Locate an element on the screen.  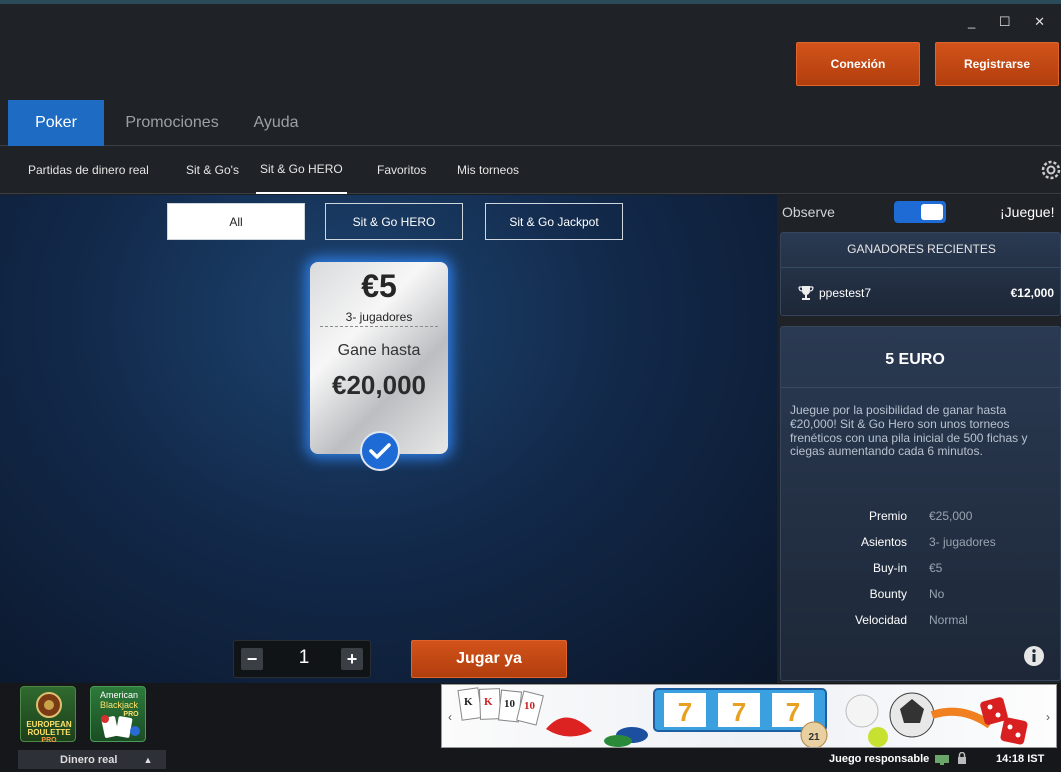
network-icon is located at coordinates (942, 759).